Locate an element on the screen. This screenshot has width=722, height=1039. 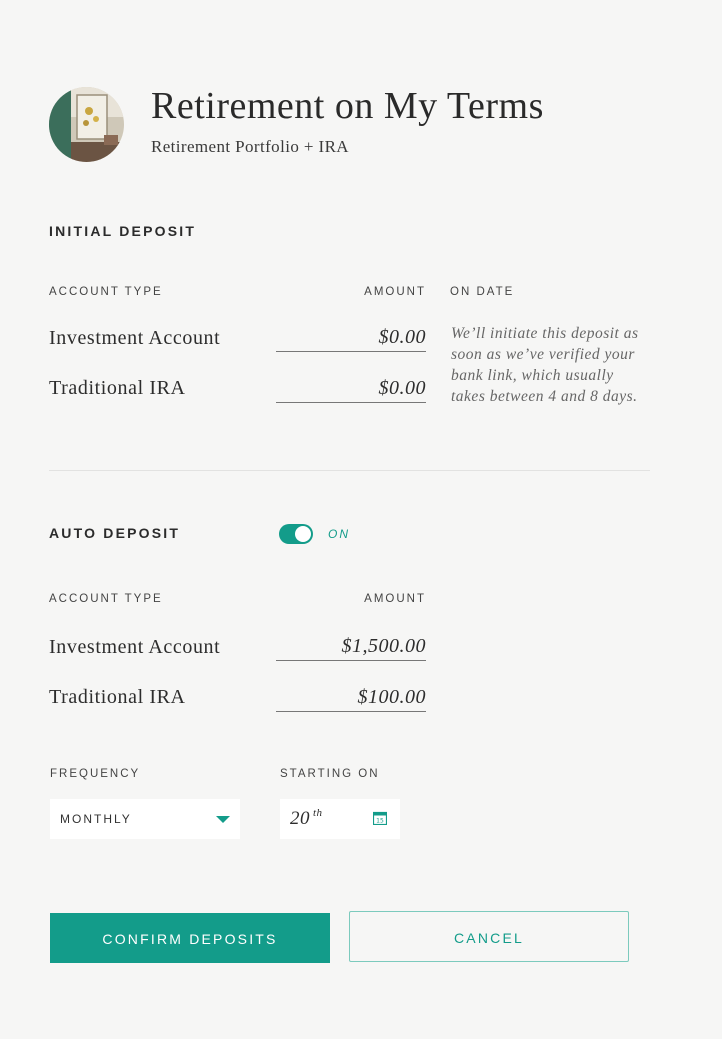
col-amount: AMOUNT is located at coordinates (395, 292).